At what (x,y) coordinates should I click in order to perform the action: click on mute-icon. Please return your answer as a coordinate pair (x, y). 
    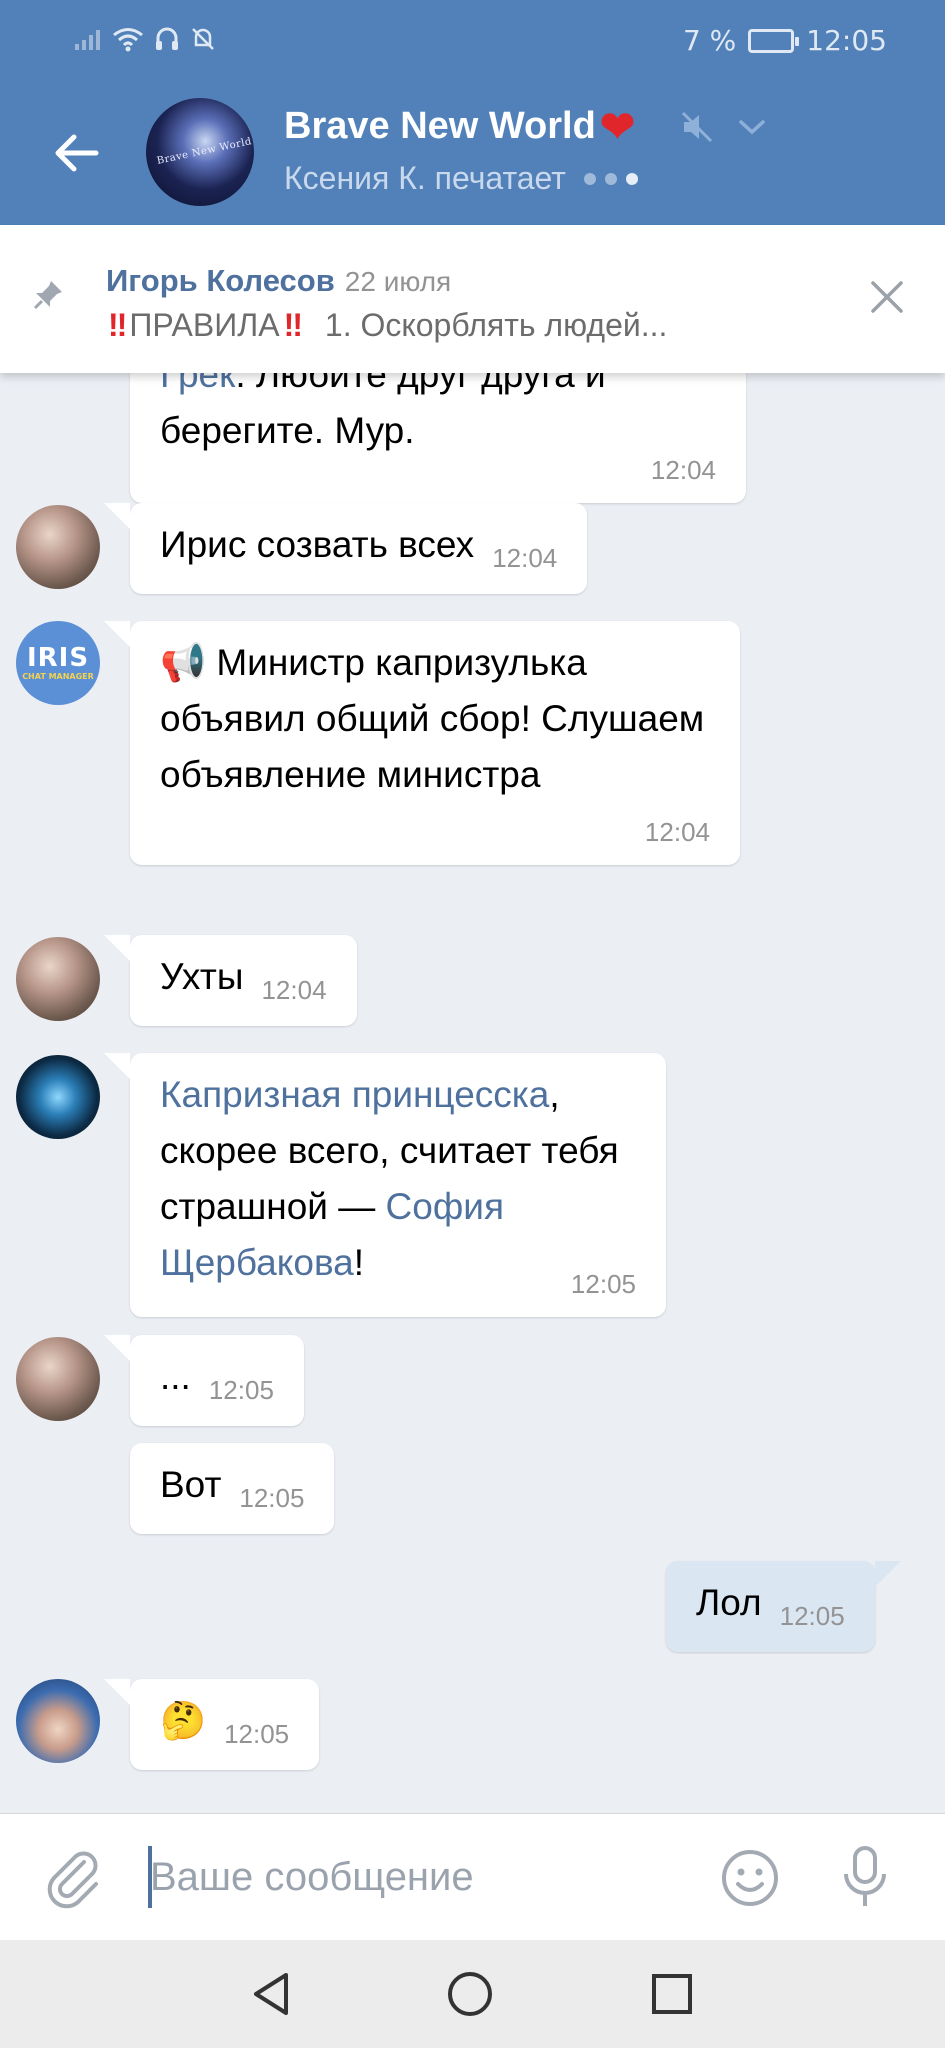
    Looking at the image, I should click on (697, 127).